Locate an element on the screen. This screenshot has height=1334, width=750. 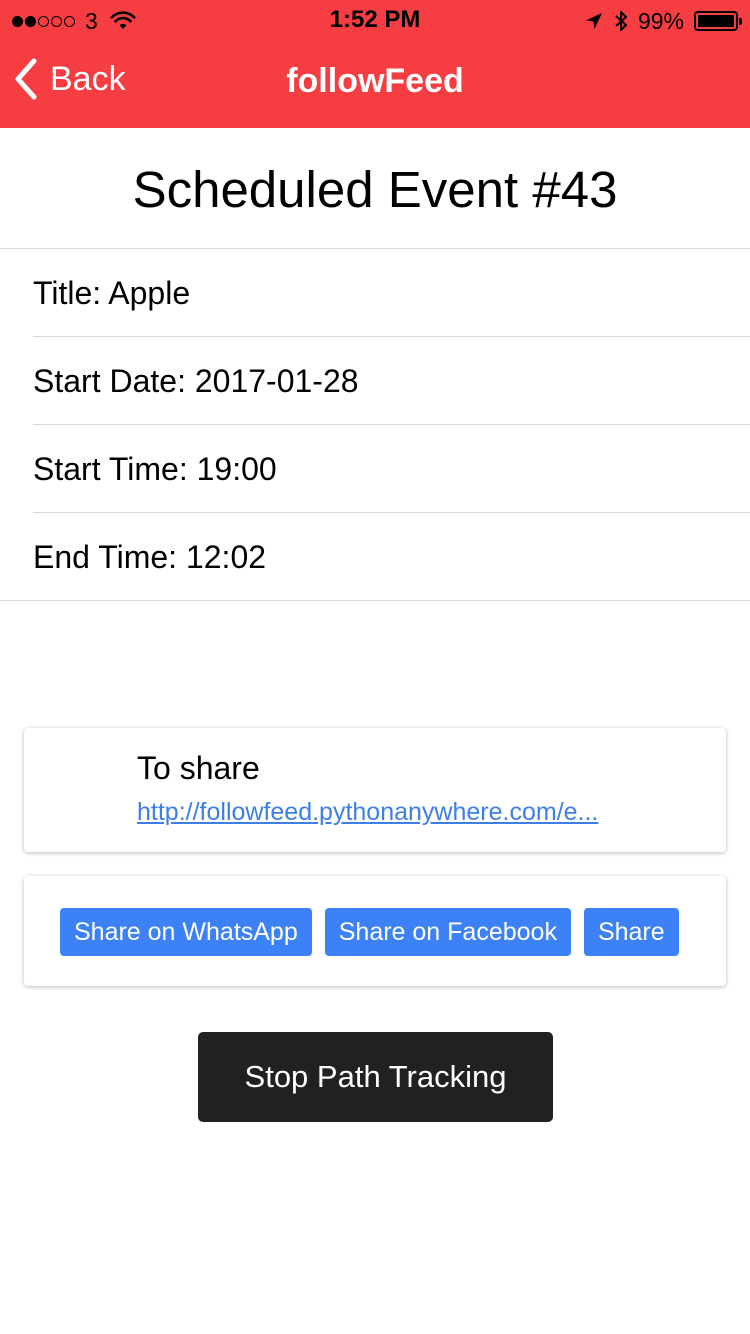
share-buttons-scroller: Share on WhatsApp Share on Facebook Share is located at coordinates (377, 932).